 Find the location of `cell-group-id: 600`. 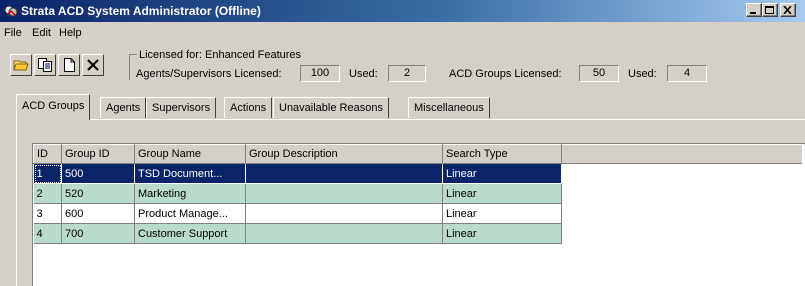

cell-group-id: 600 is located at coordinates (98, 213).